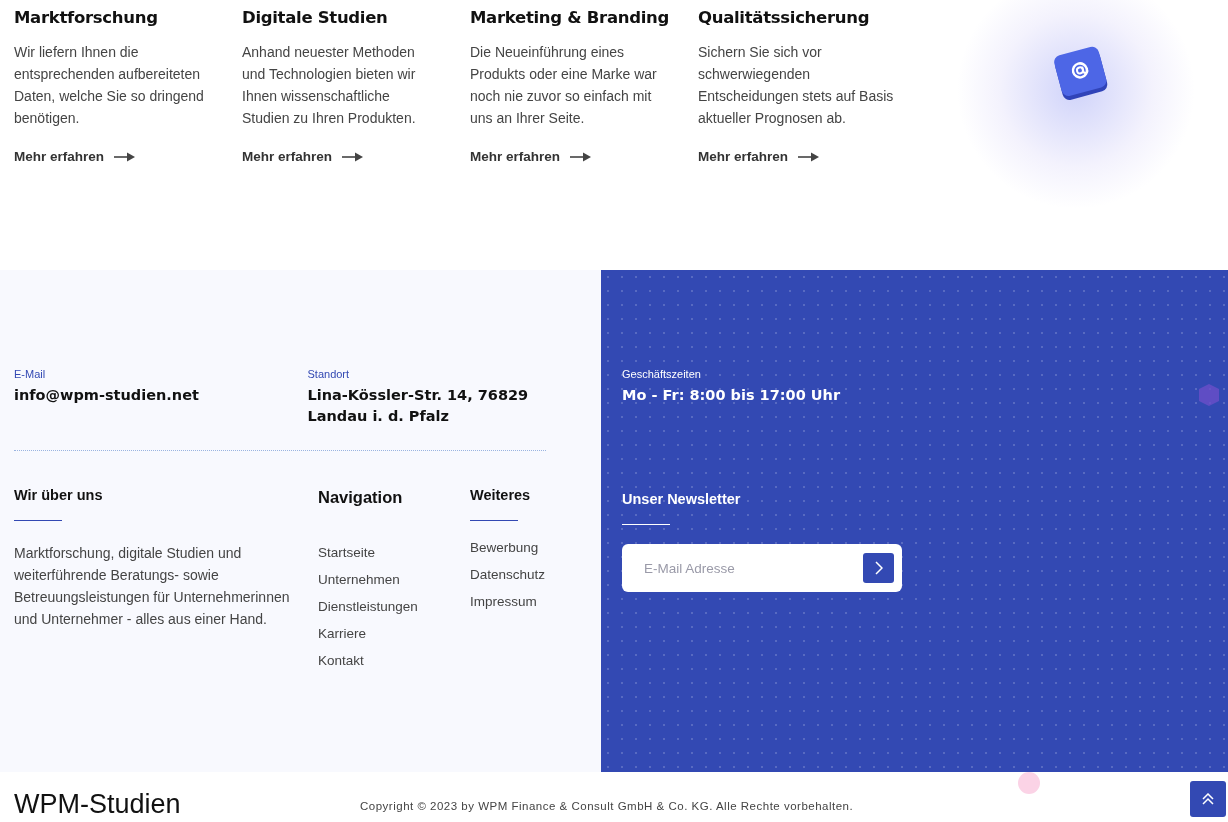 This screenshot has height=822, width=1228. I want to click on newsletter-heading: Unser Newsletter, so click(682, 499).